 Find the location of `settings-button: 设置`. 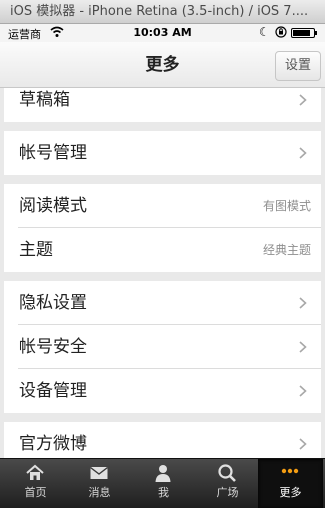

settings-button: 设置 is located at coordinates (298, 66).